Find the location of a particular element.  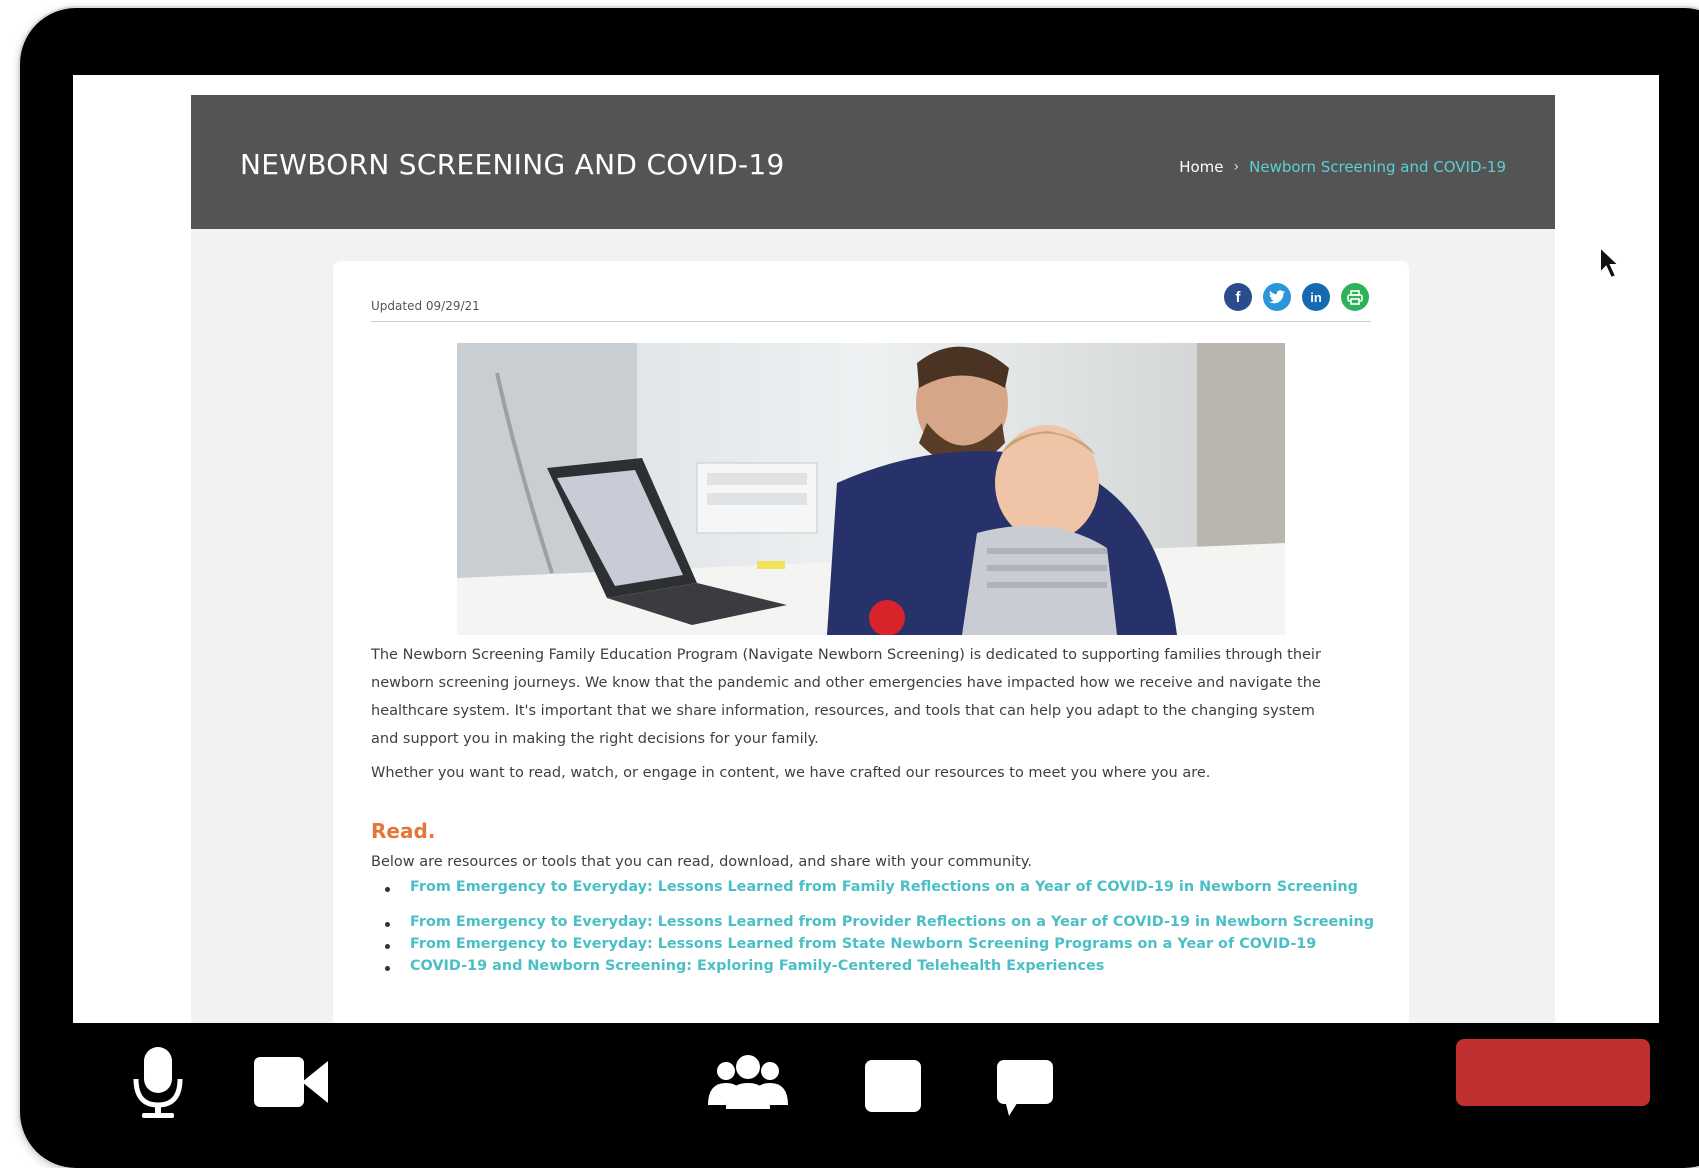

print-icon is located at coordinates (1355, 297).